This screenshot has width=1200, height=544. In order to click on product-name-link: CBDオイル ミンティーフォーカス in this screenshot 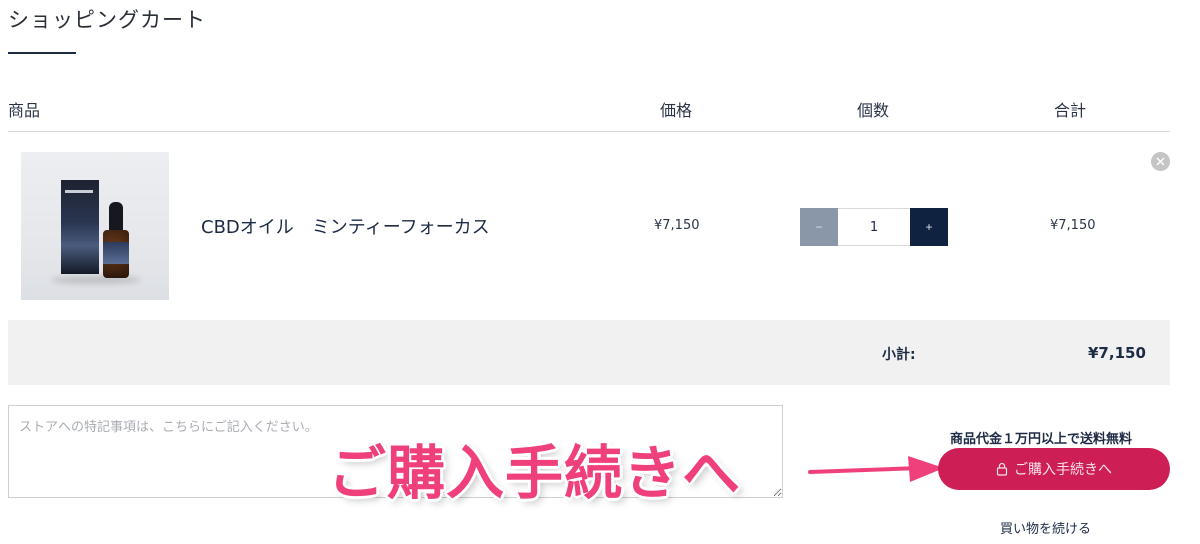, I will do `click(345, 226)`.